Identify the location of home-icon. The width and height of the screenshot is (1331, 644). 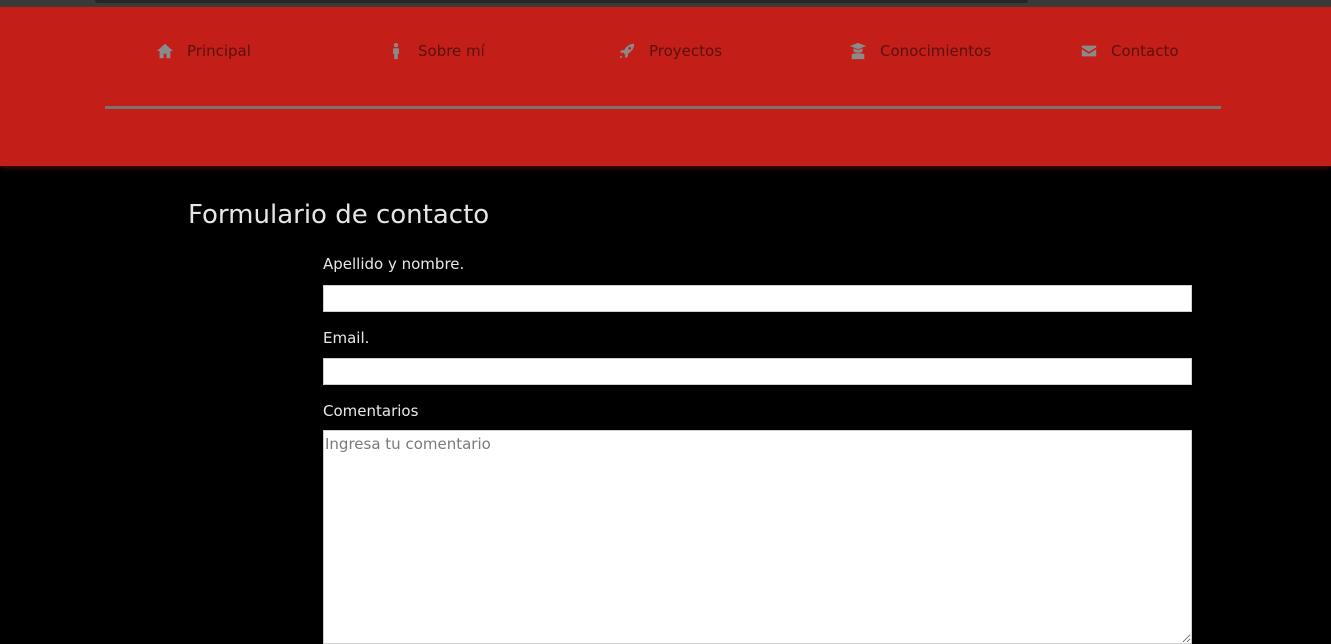
(165, 51).